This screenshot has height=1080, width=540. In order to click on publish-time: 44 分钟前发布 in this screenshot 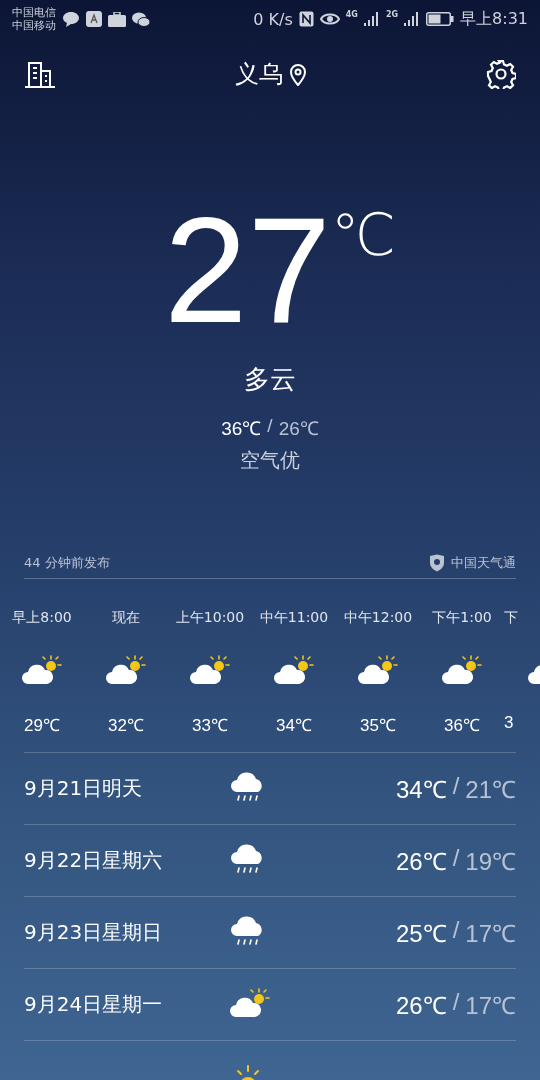, I will do `click(67, 563)`.